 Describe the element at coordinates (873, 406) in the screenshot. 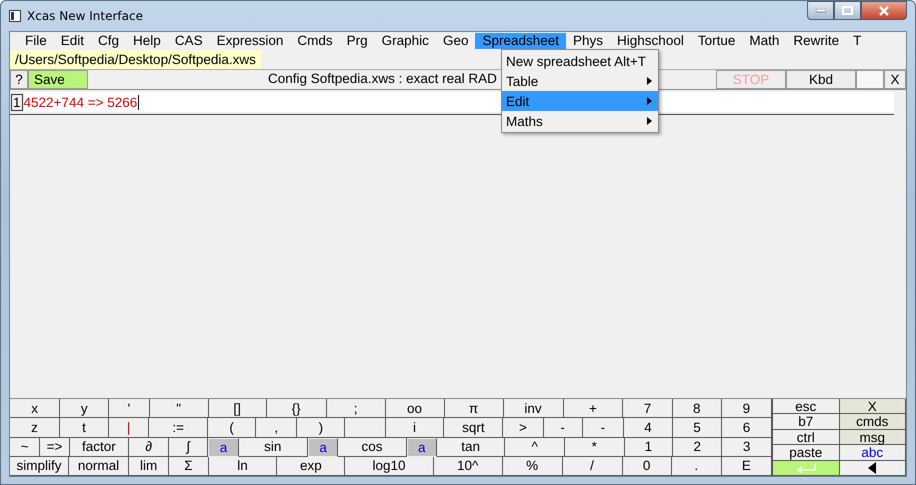

I see `keypad-key: X` at that location.